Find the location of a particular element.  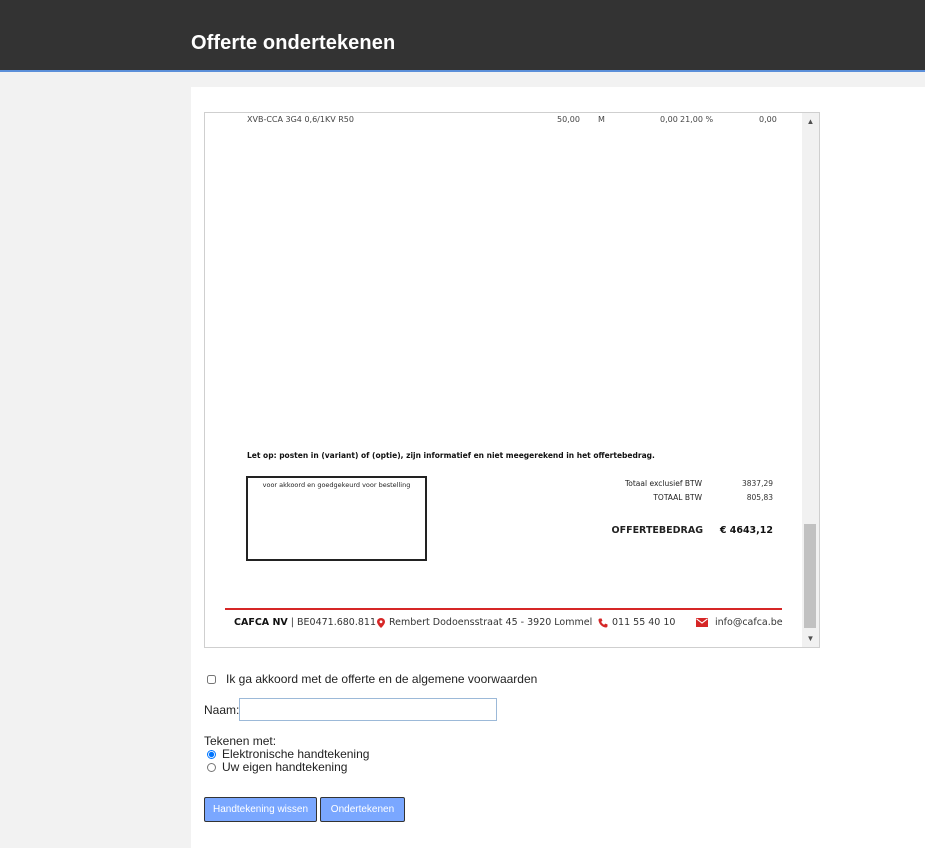

scroll-thumb is located at coordinates (810, 576).